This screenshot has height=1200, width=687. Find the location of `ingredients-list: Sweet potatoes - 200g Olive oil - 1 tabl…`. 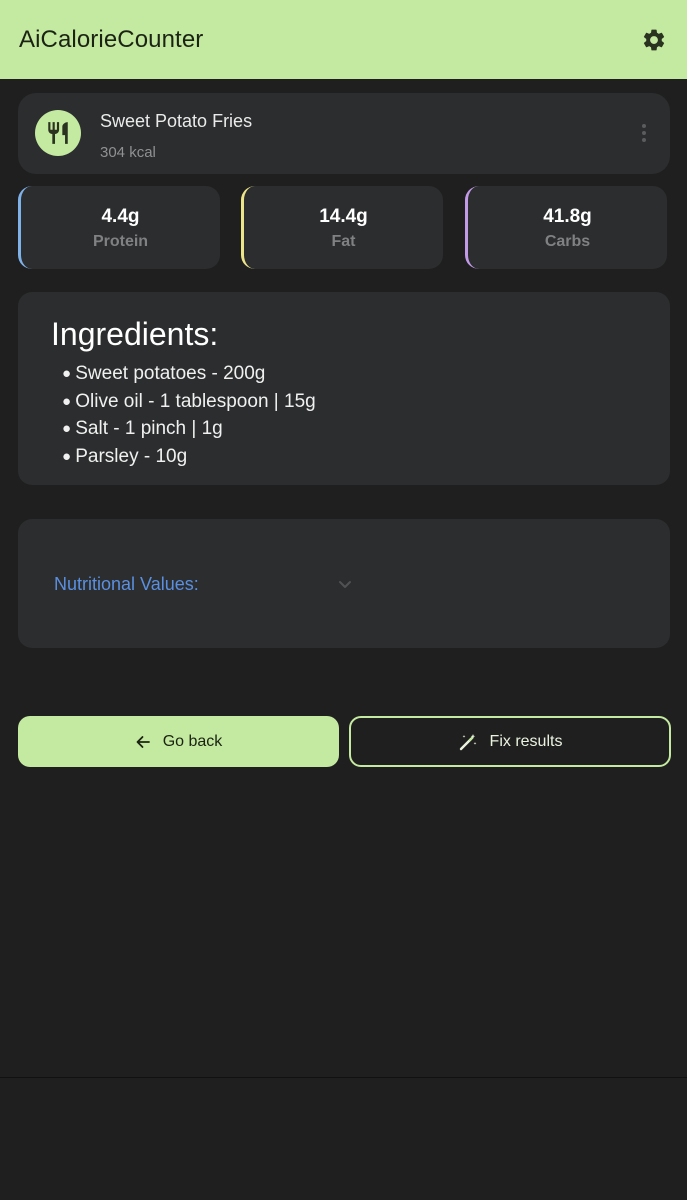

ingredients-list: Sweet potatoes - 200g Olive oil - 1 tabl… is located at coordinates (189, 415).